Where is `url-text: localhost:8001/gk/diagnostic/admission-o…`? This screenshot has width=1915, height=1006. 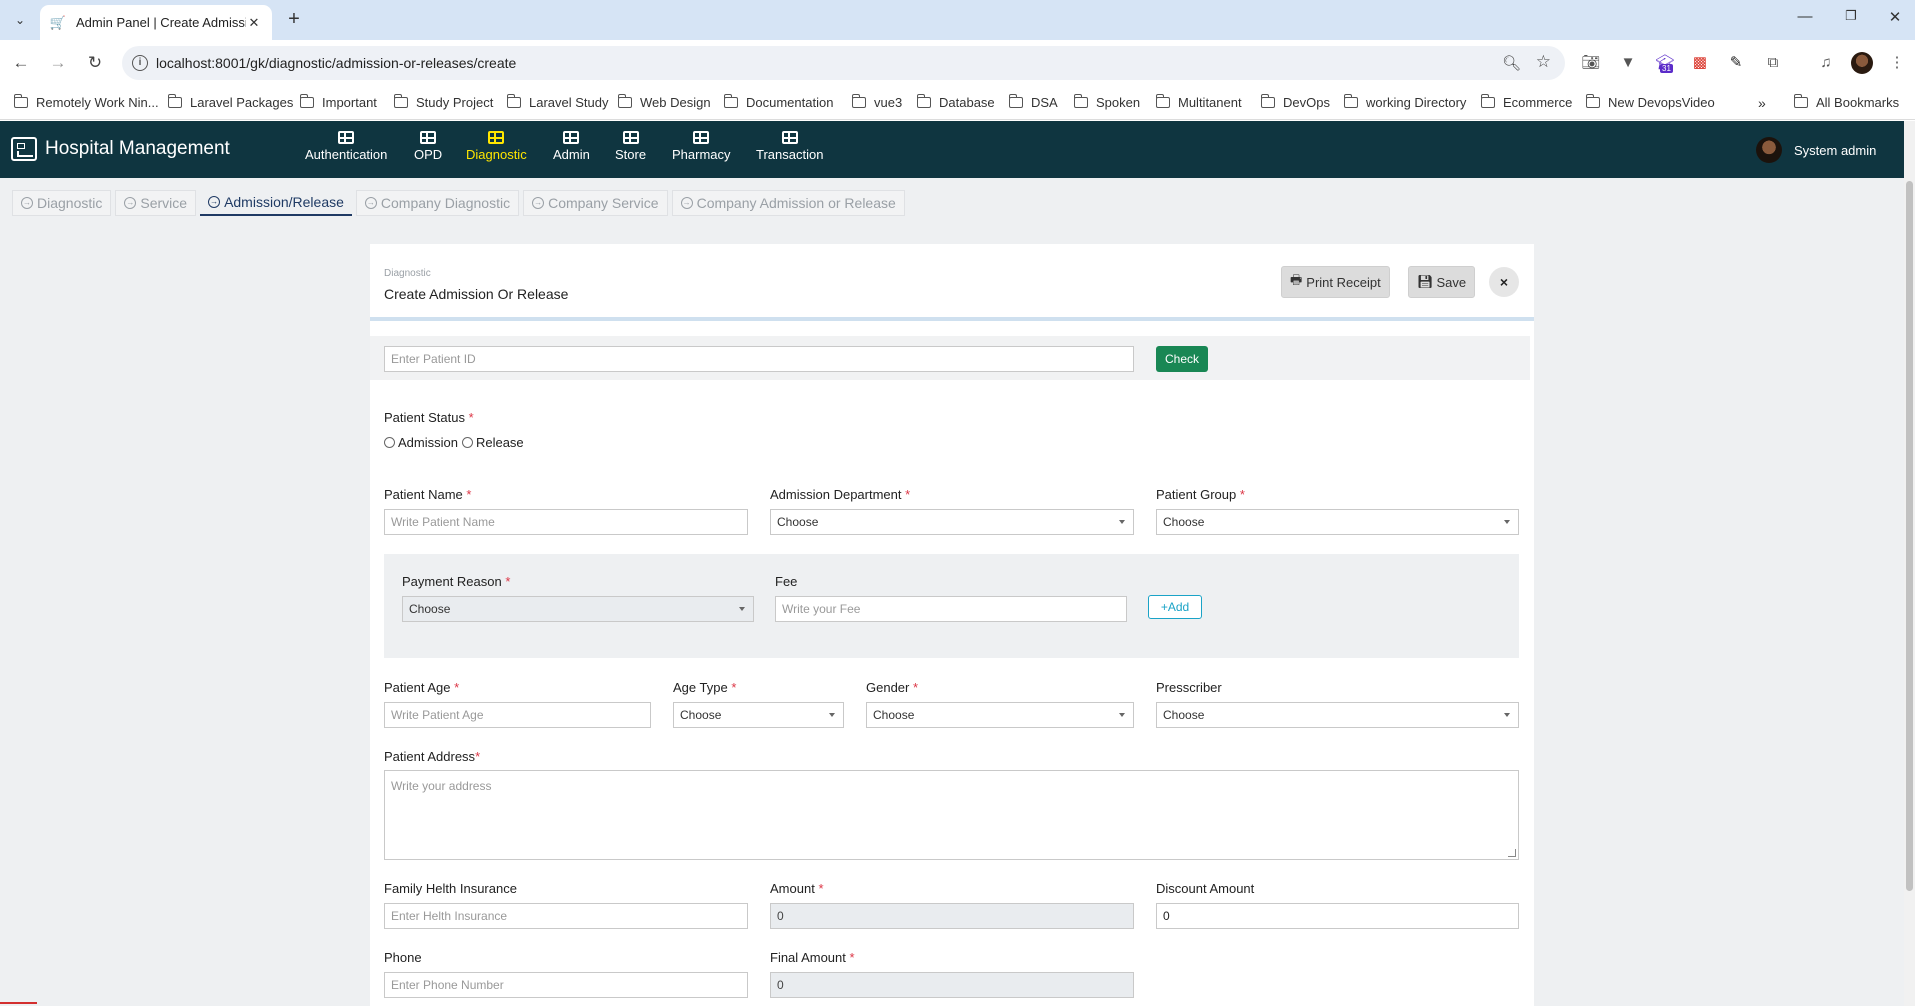
url-text: localhost:8001/gk/diagnostic/admission-o… is located at coordinates (336, 63).